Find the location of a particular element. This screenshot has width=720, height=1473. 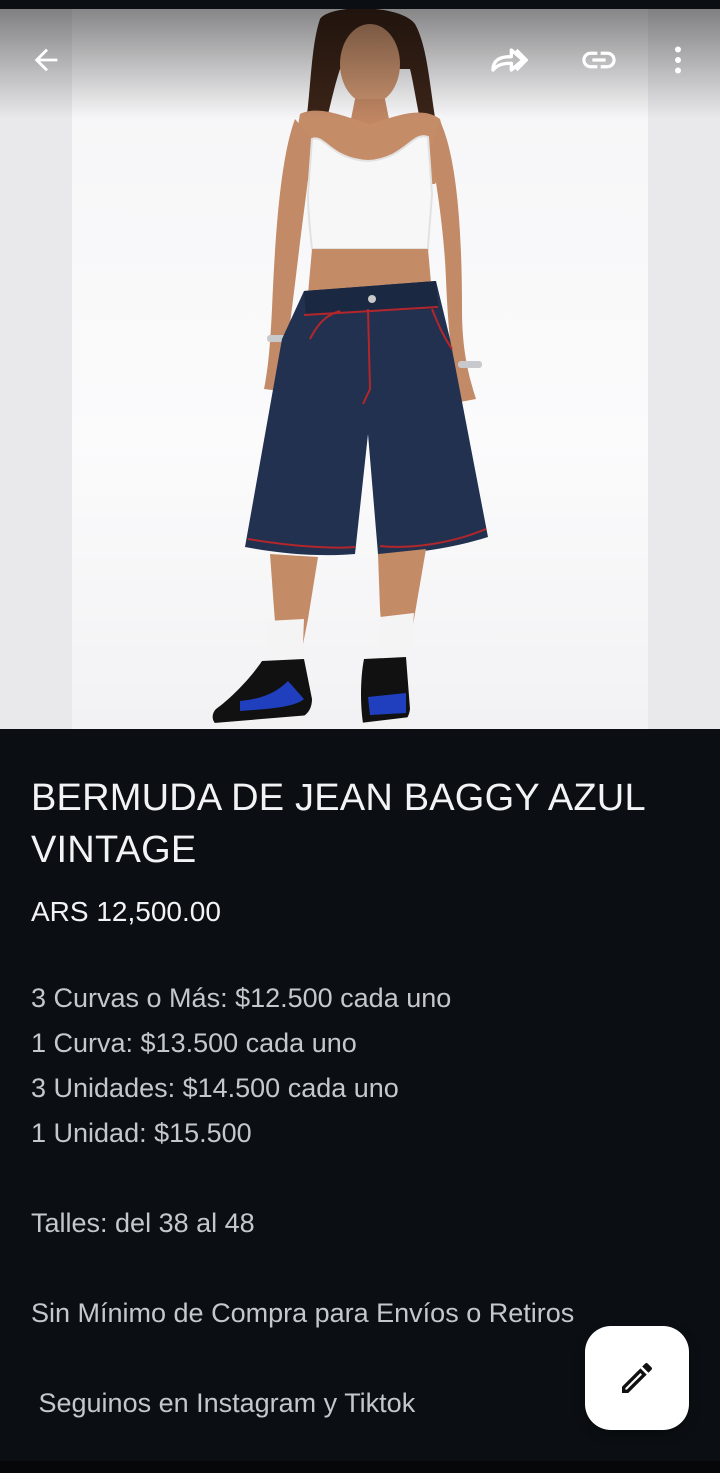

description-line: 1 Curva: $13.500 cada uno is located at coordinates (194, 1043).